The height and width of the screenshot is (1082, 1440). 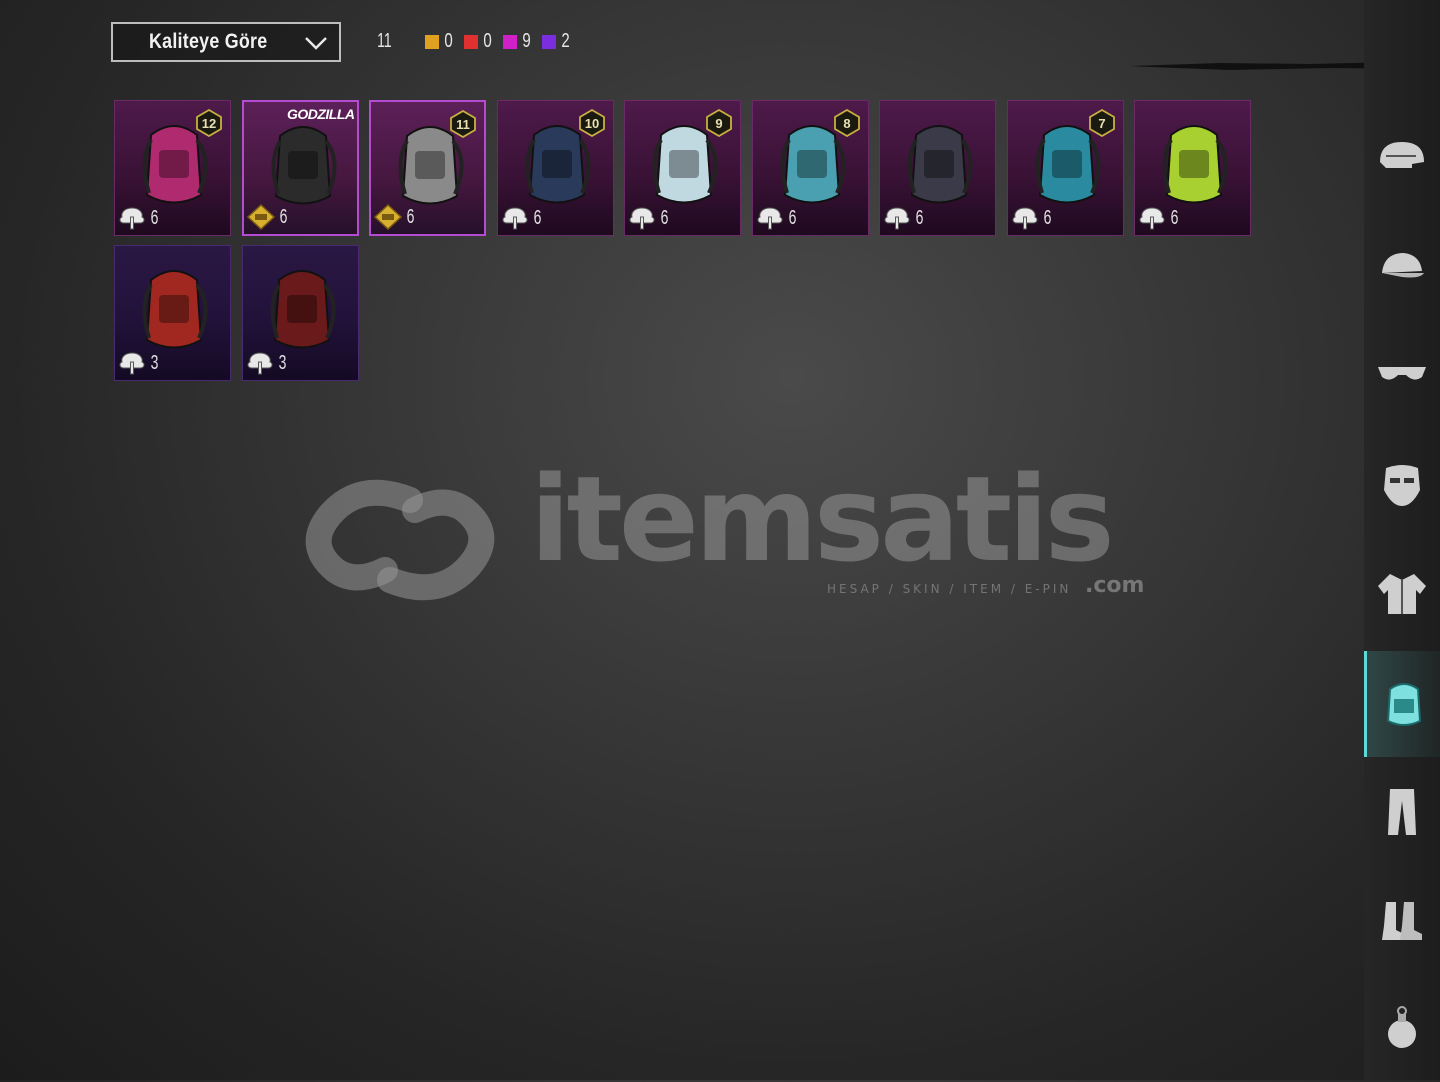 What do you see at coordinates (1115, 585) in the screenshot?
I see `watermark-suffix: .com` at bounding box center [1115, 585].